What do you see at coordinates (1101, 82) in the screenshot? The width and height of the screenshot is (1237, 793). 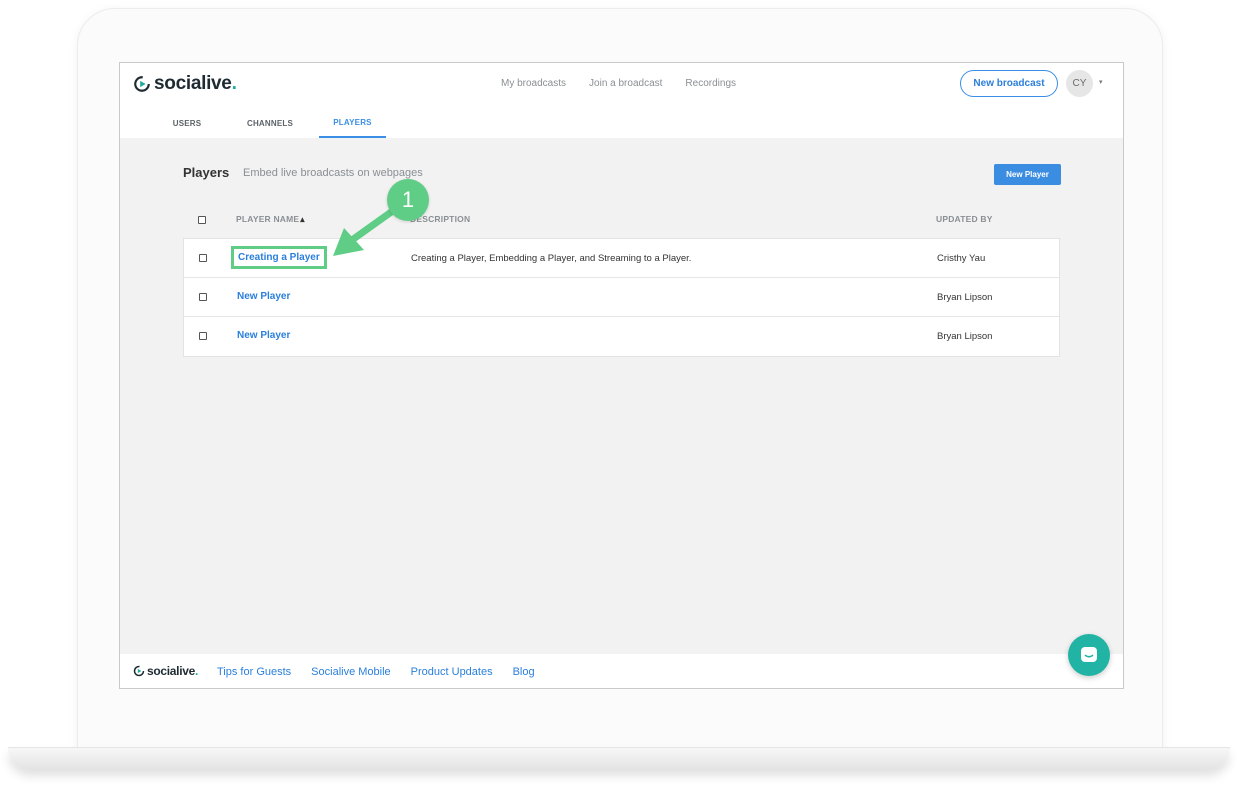 I see `avatar-caret-icon: ▾` at bounding box center [1101, 82].